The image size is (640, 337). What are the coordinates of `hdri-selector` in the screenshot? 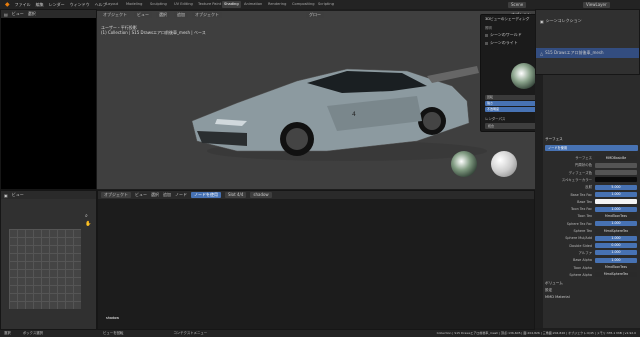 It's located at (524, 76).